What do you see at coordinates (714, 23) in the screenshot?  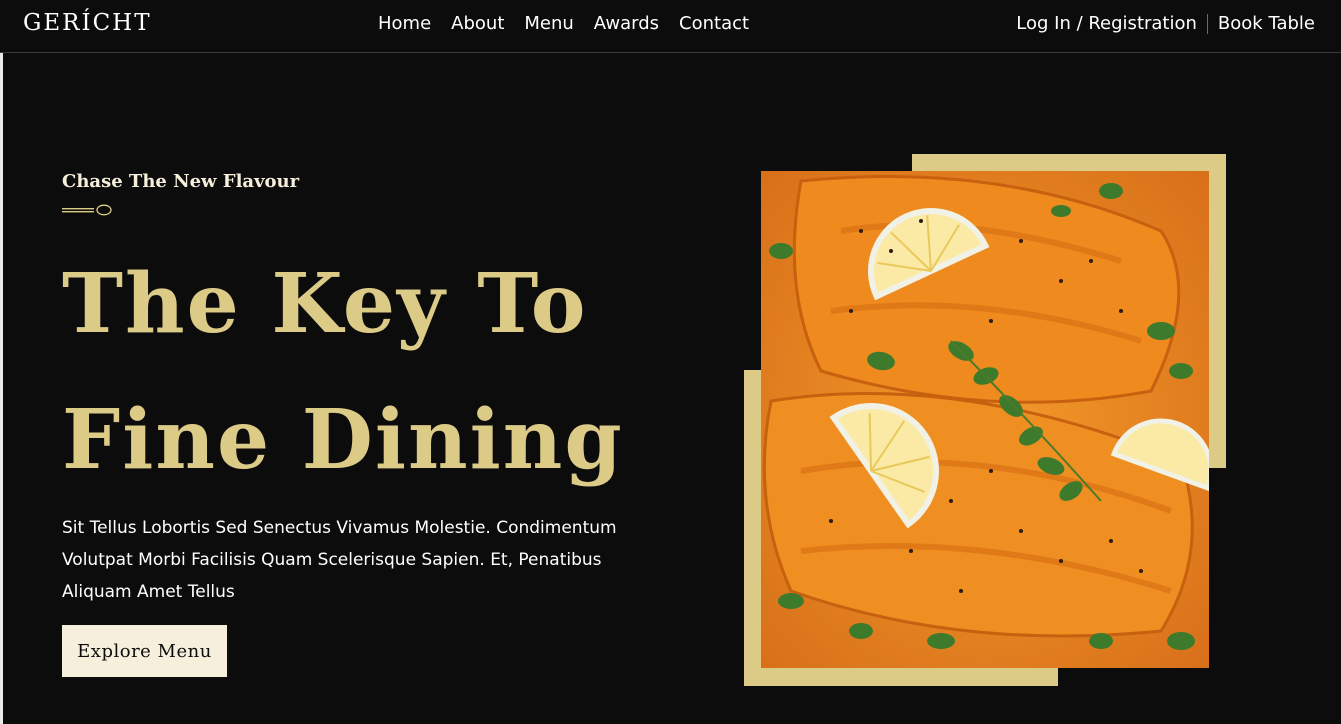 I see `nav-link-contact: Contact` at bounding box center [714, 23].